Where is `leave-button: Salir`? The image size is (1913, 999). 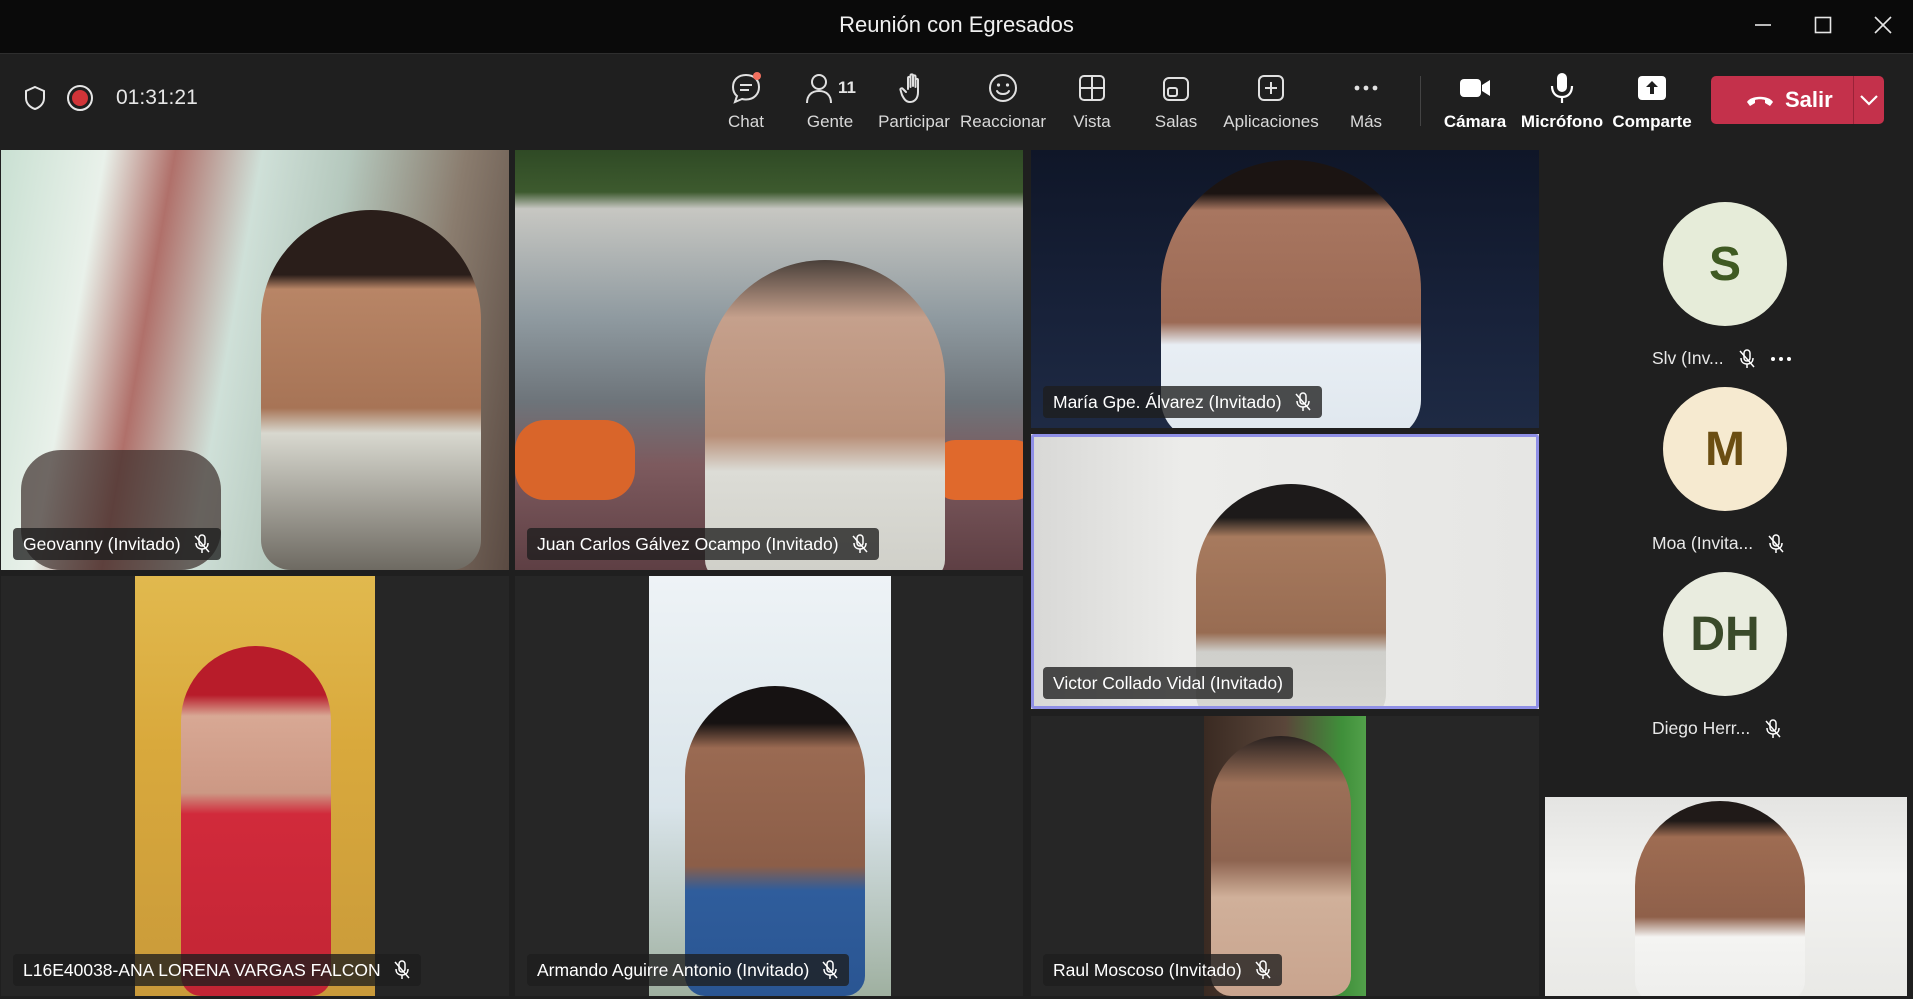 leave-button: Salir is located at coordinates (1782, 100).